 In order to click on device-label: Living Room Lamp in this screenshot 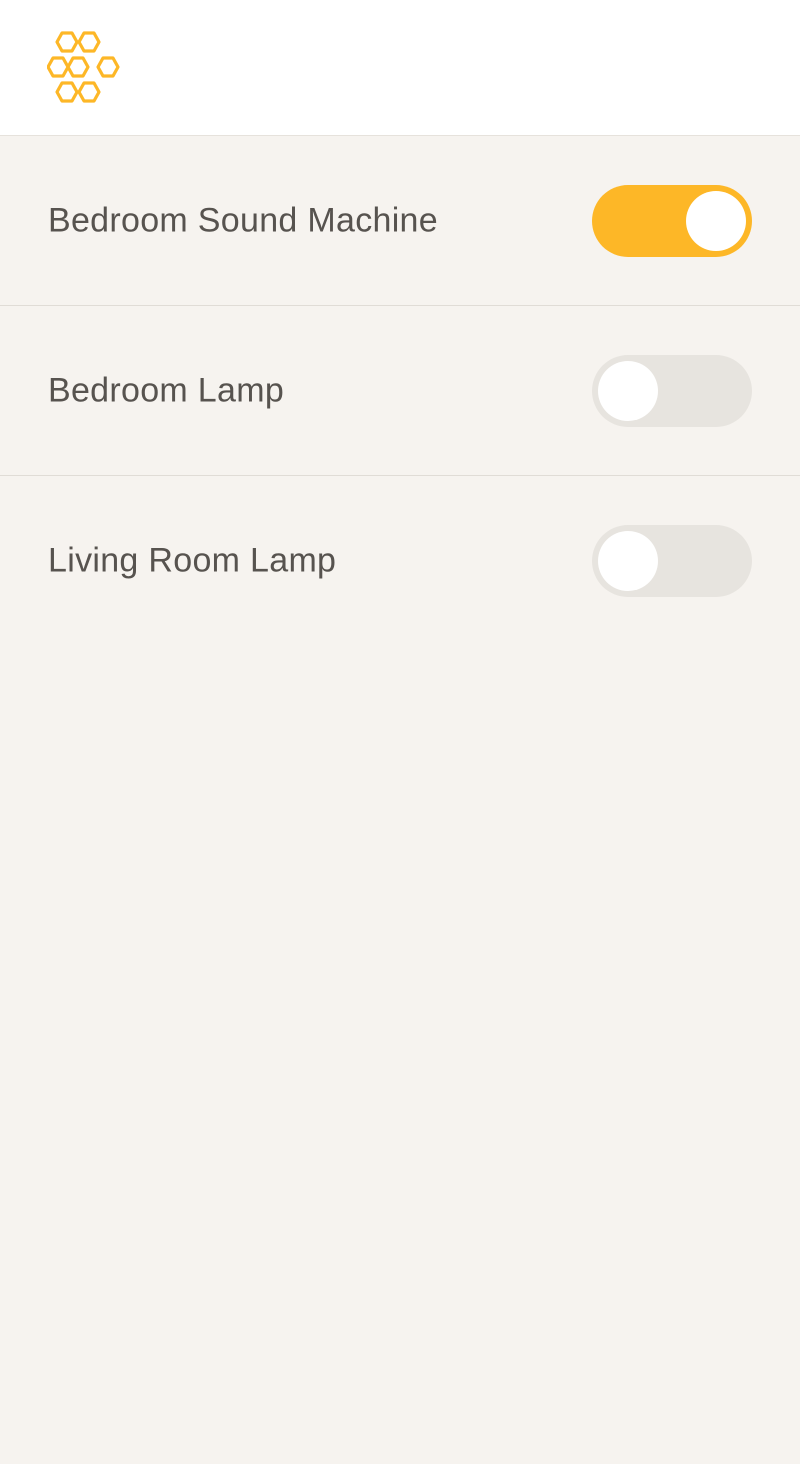, I will do `click(192, 560)`.